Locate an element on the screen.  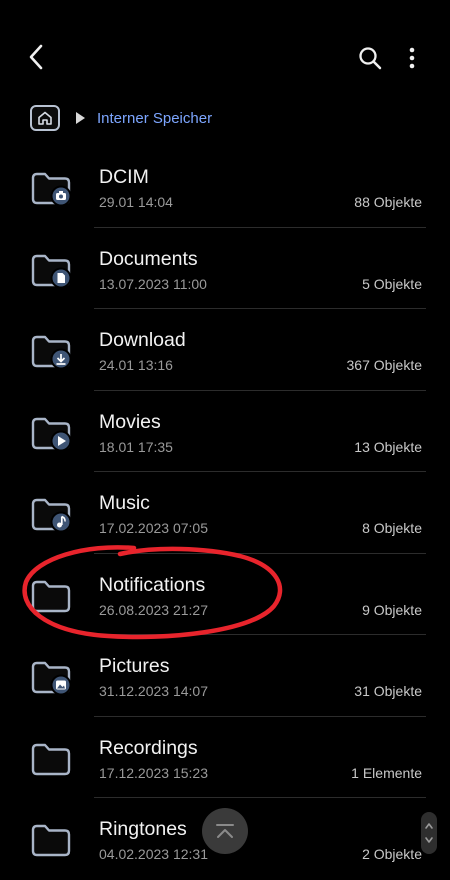
folder-name: Ringtones is located at coordinates (143, 829).